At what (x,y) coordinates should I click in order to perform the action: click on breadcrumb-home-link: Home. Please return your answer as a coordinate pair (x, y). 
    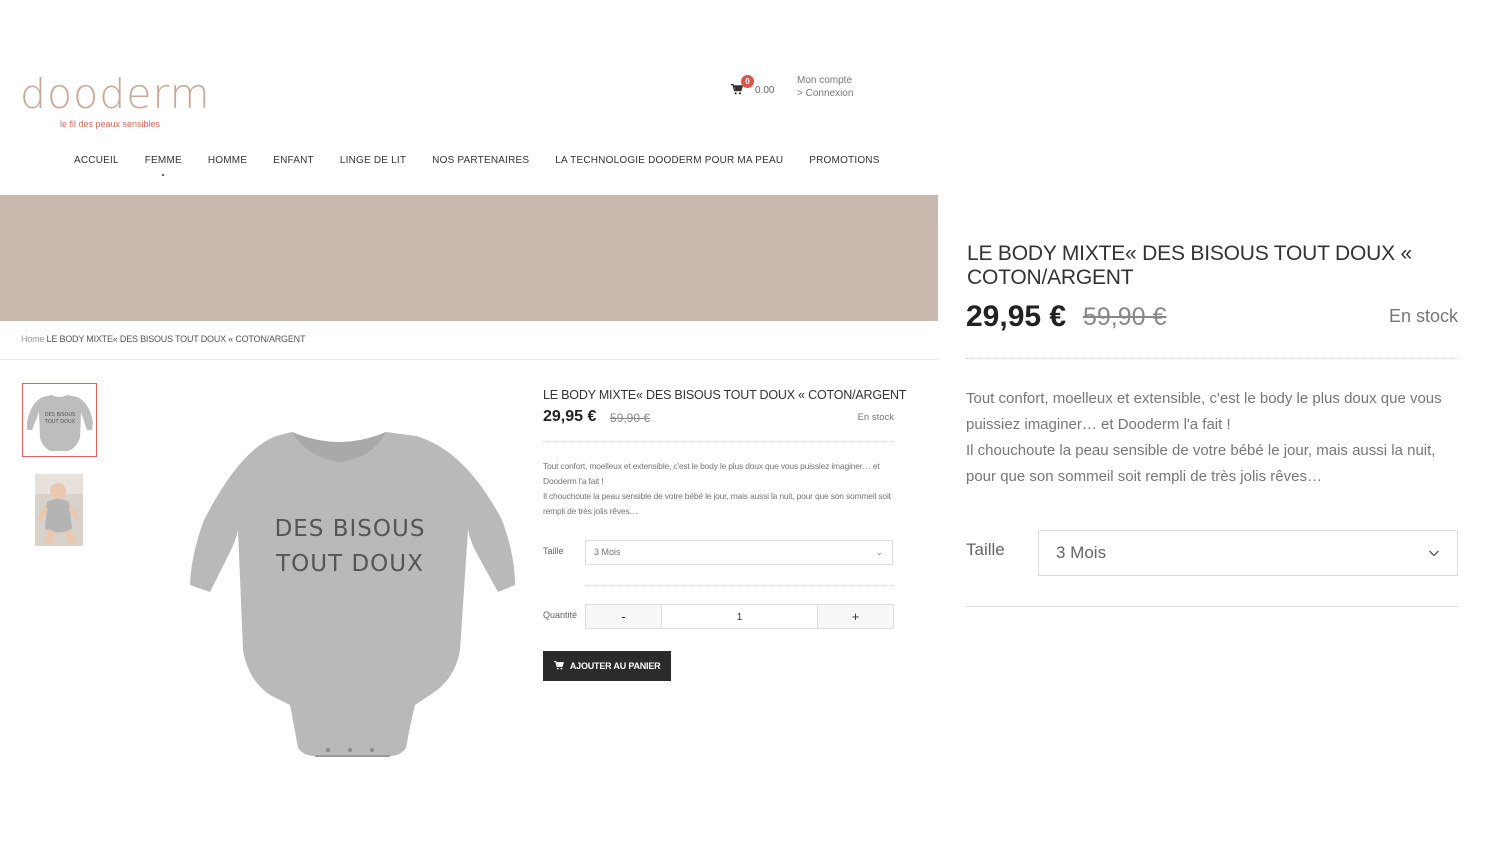
    Looking at the image, I should click on (32, 339).